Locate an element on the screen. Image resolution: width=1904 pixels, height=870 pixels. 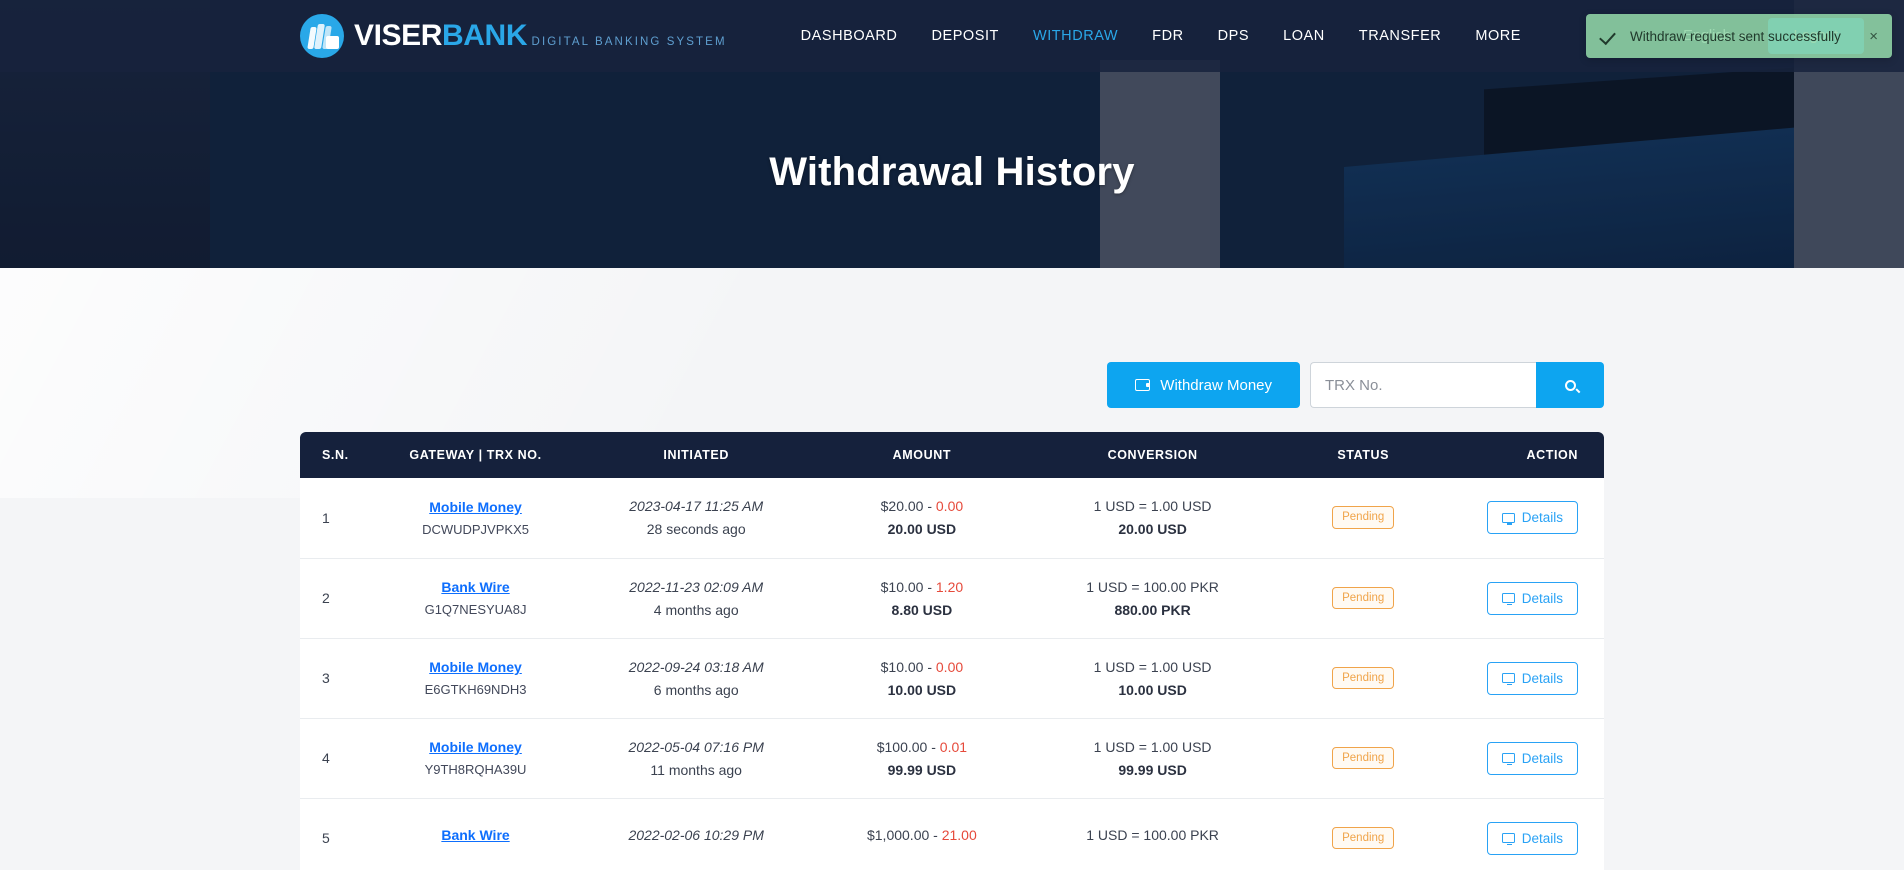
nav-link-dps: DPS is located at coordinates (1233, 36).